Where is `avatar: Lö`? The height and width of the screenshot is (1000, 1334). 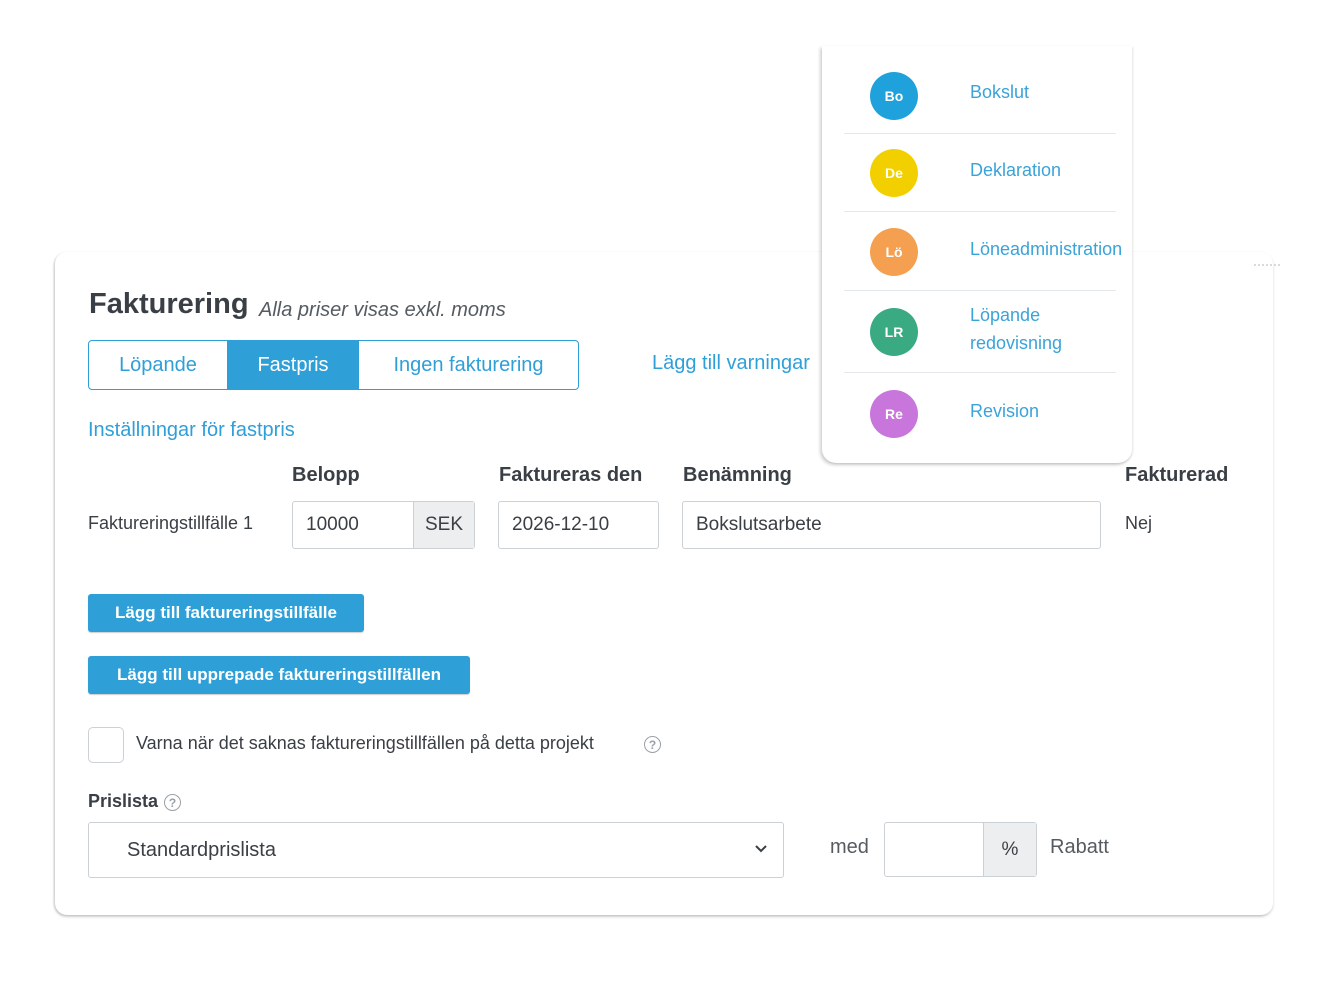 avatar: Lö is located at coordinates (894, 252).